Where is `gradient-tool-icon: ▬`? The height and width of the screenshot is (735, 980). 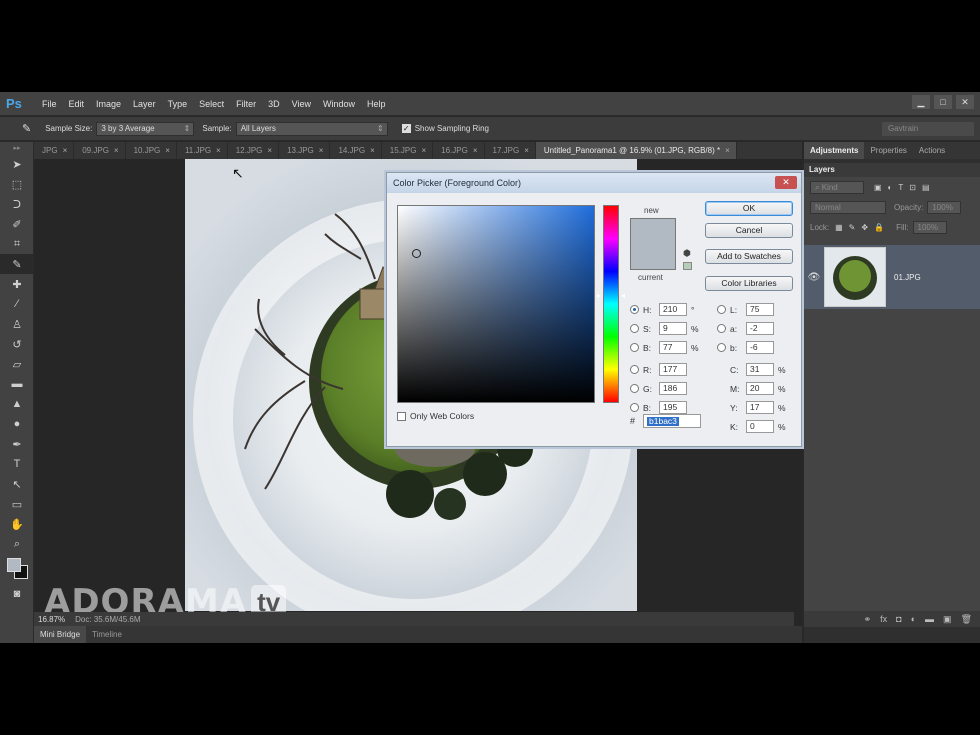 gradient-tool-icon: ▬ is located at coordinates (17, 384).